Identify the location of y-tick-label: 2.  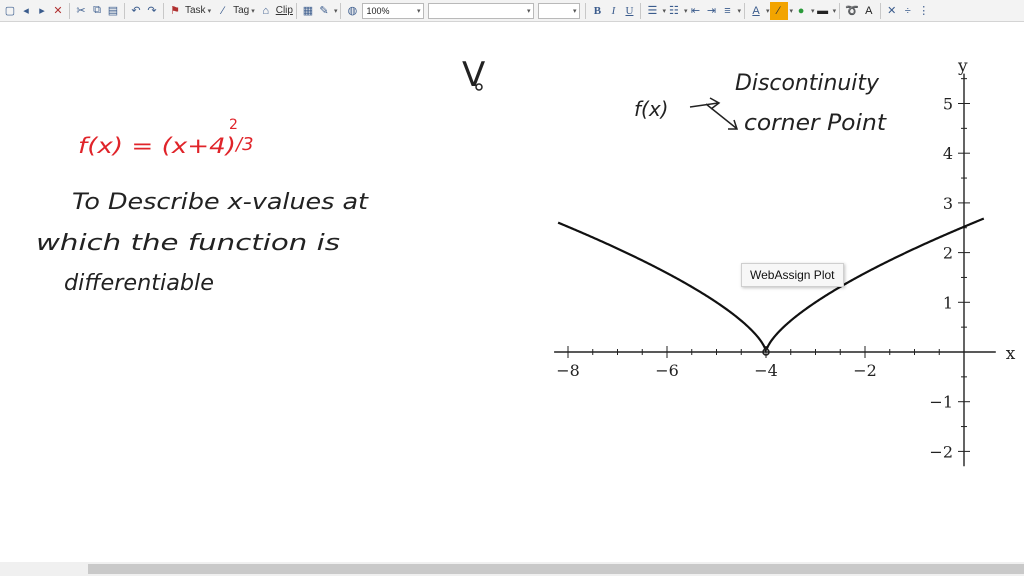
(948, 253).